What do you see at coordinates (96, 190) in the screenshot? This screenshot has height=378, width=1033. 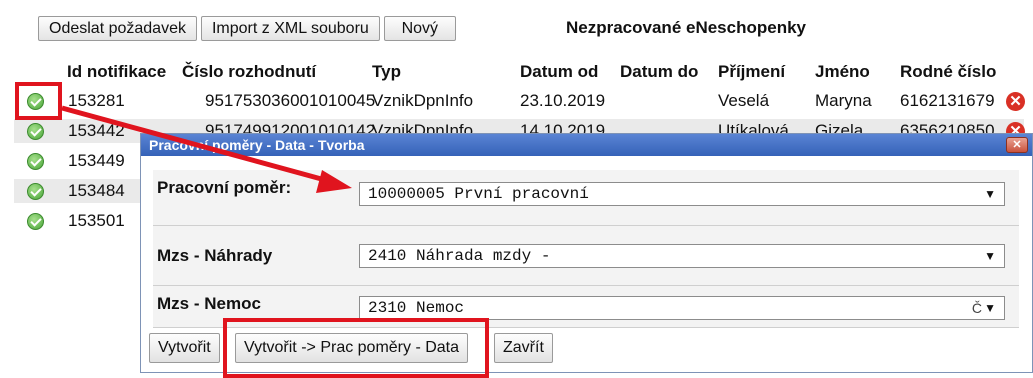 I see `cell-id: 153484` at bounding box center [96, 190].